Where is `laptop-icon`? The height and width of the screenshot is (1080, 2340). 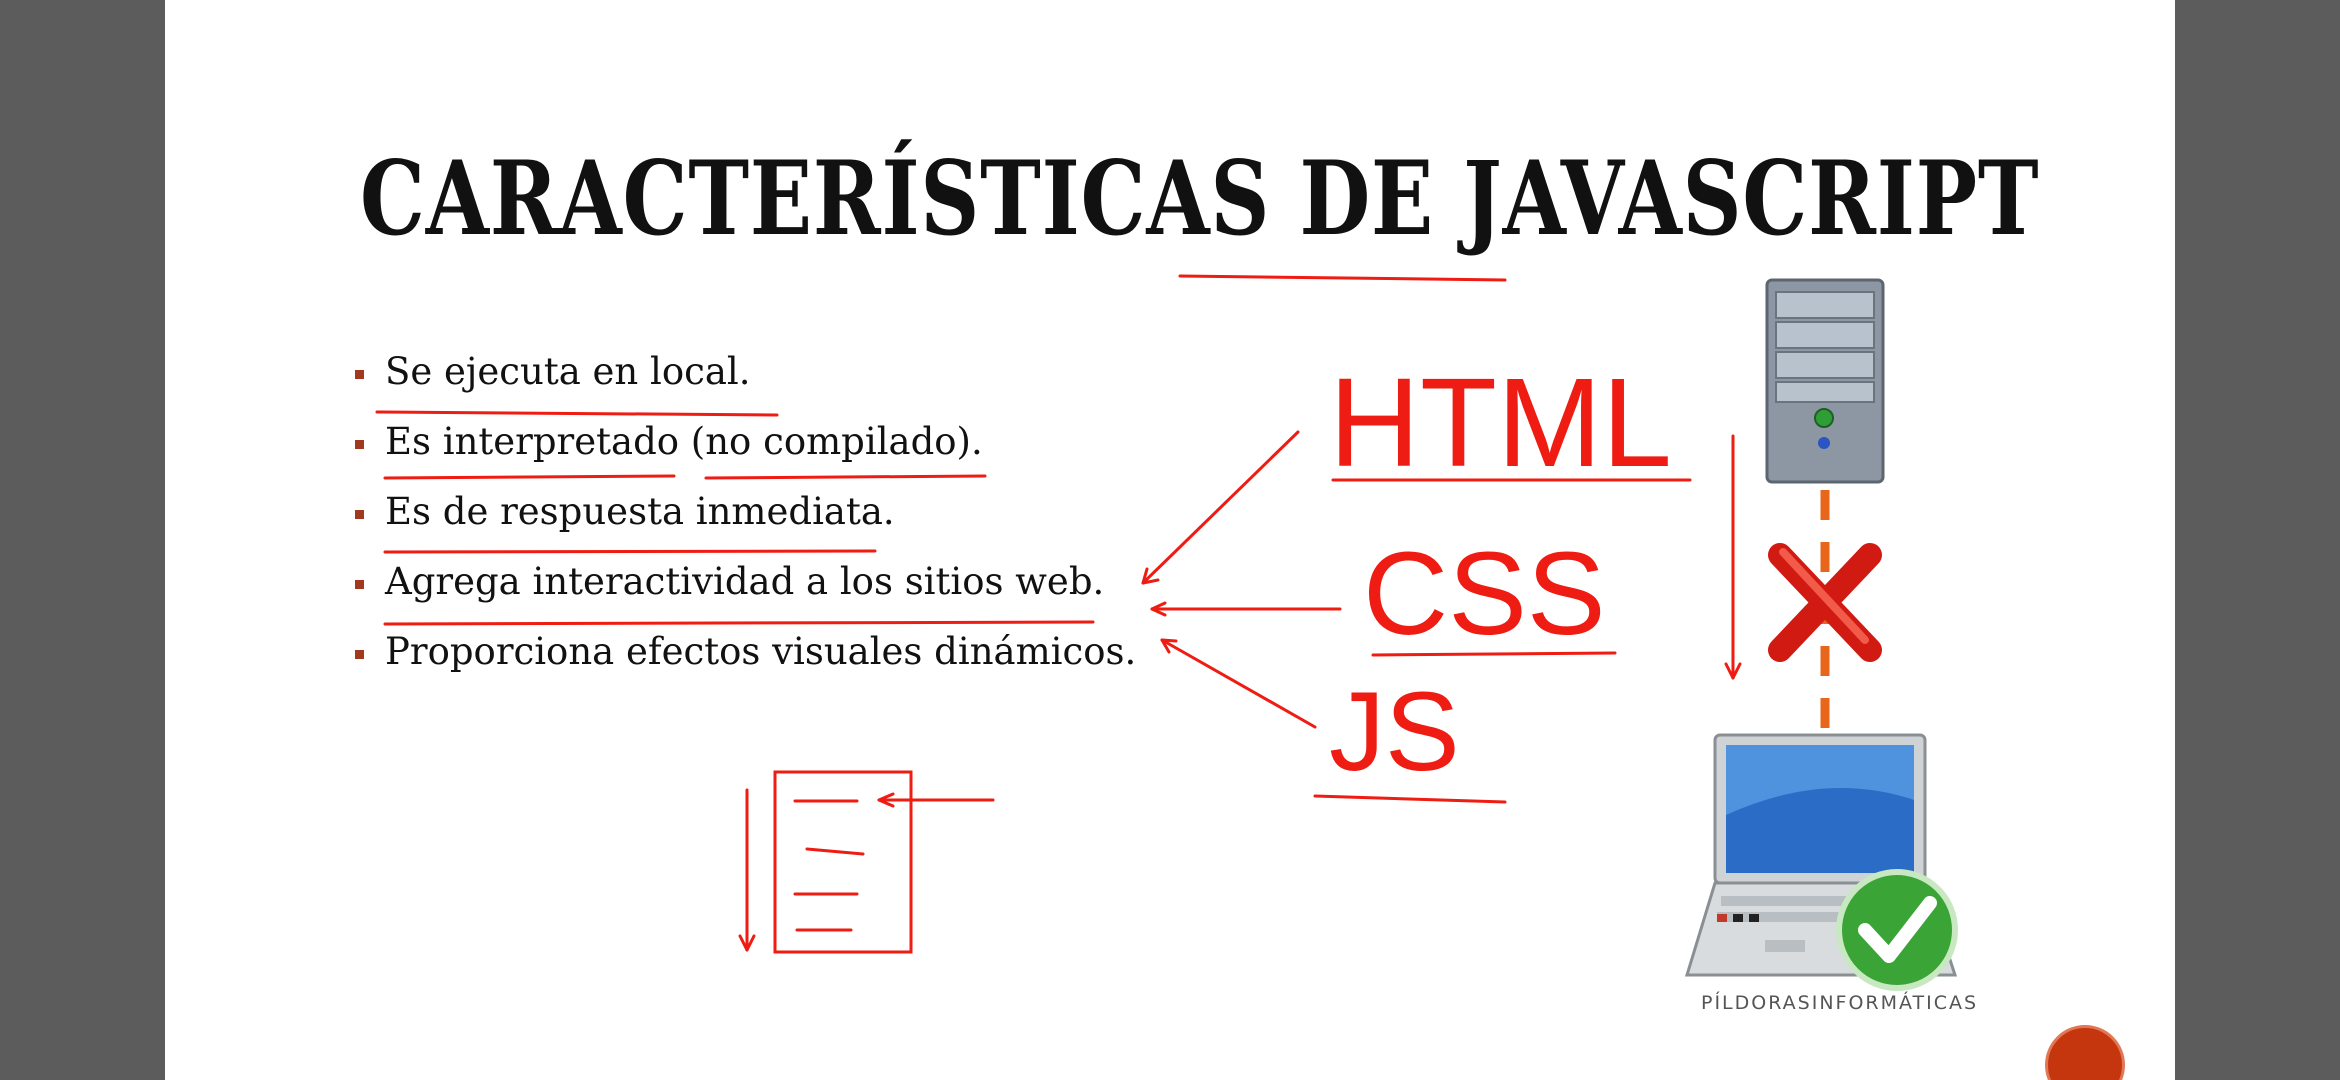
laptop-icon is located at coordinates (1821, 855).